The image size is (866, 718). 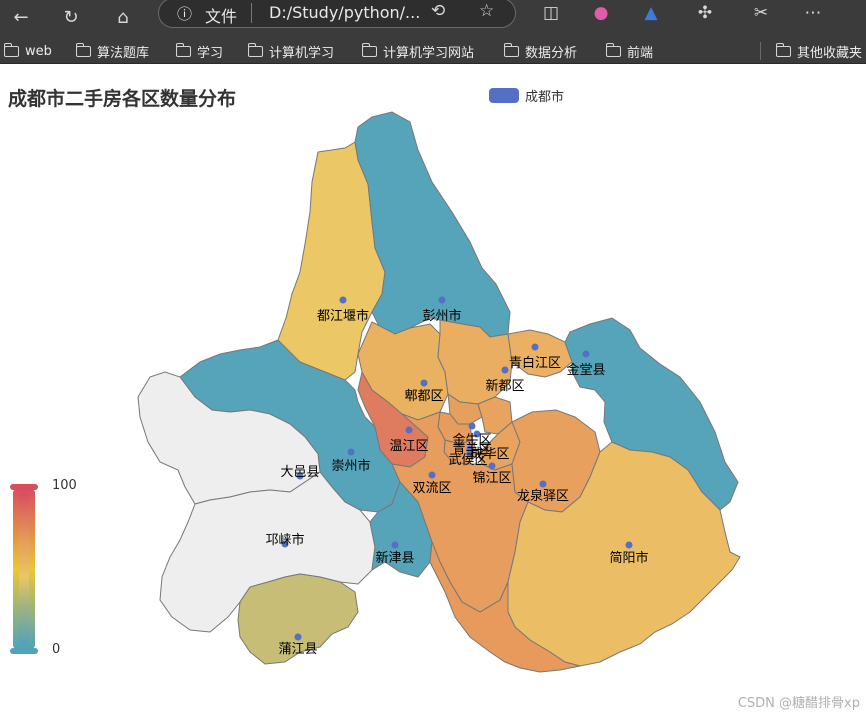 What do you see at coordinates (284, 540) in the screenshot?
I see `region-label: 邛崃市` at bounding box center [284, 540].